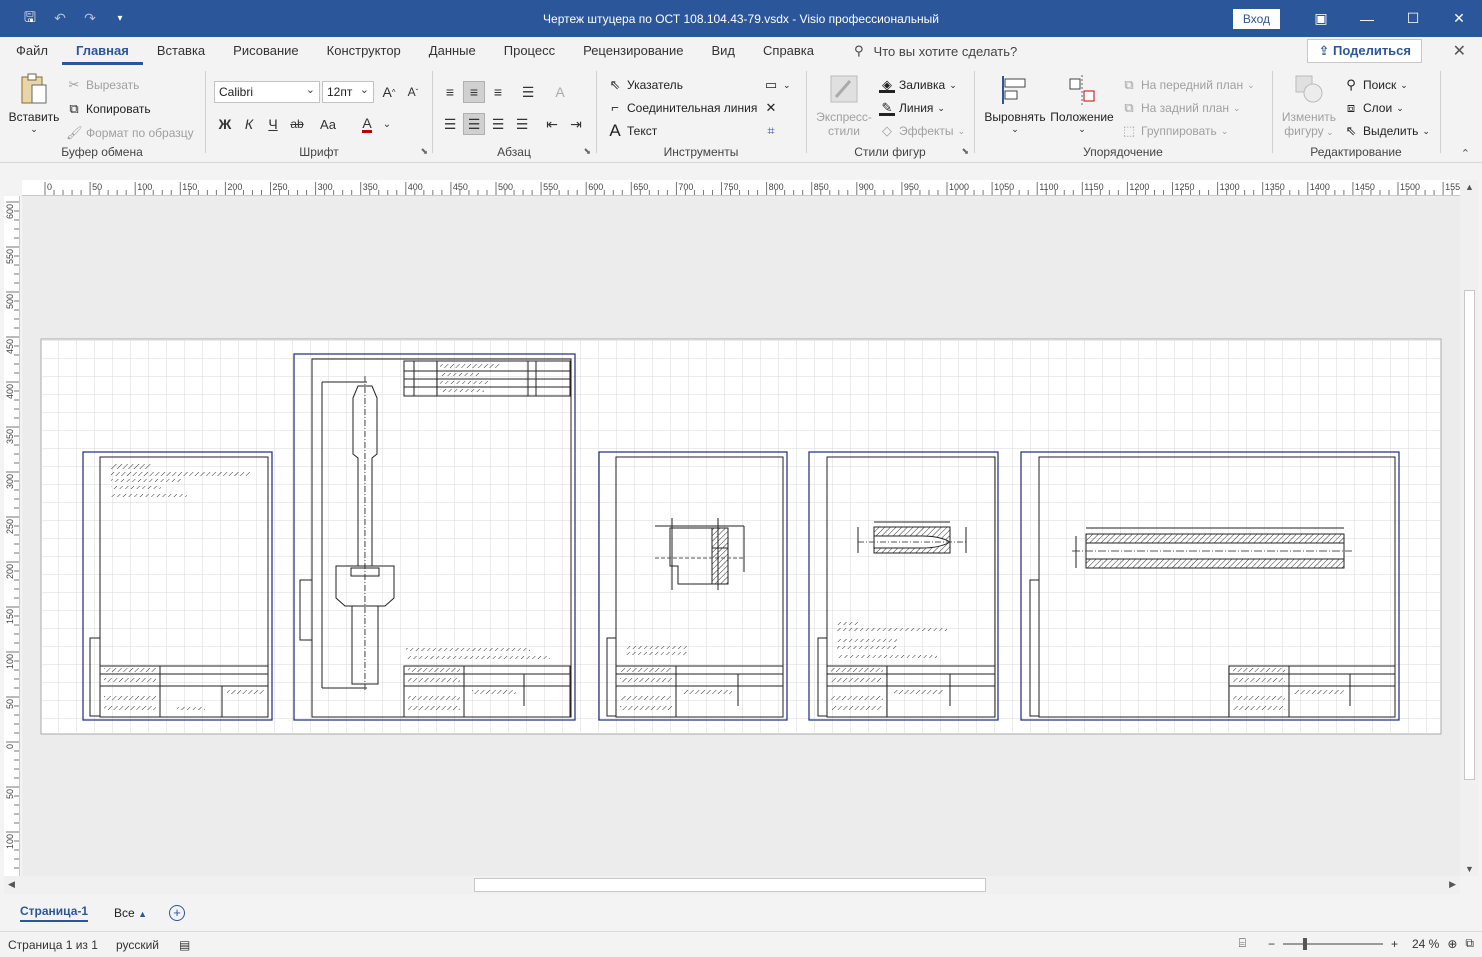  I want to click on tab-home: Главная, so click(102, 51).